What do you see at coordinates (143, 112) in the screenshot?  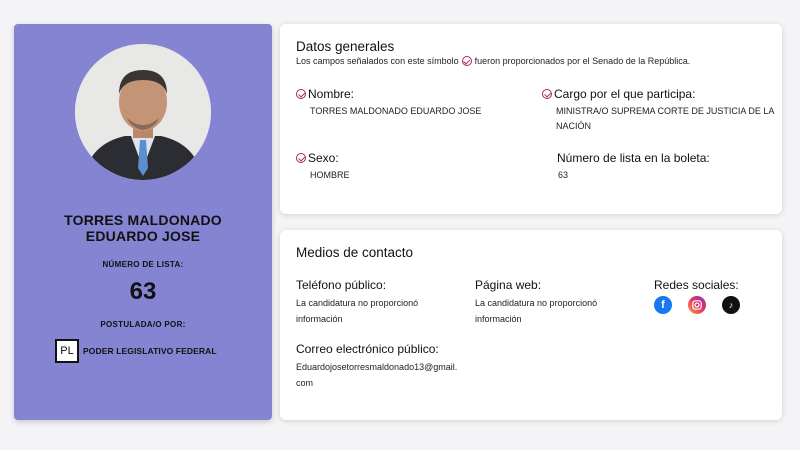 I see `candidate-photo` at bounding box center [143, 112].